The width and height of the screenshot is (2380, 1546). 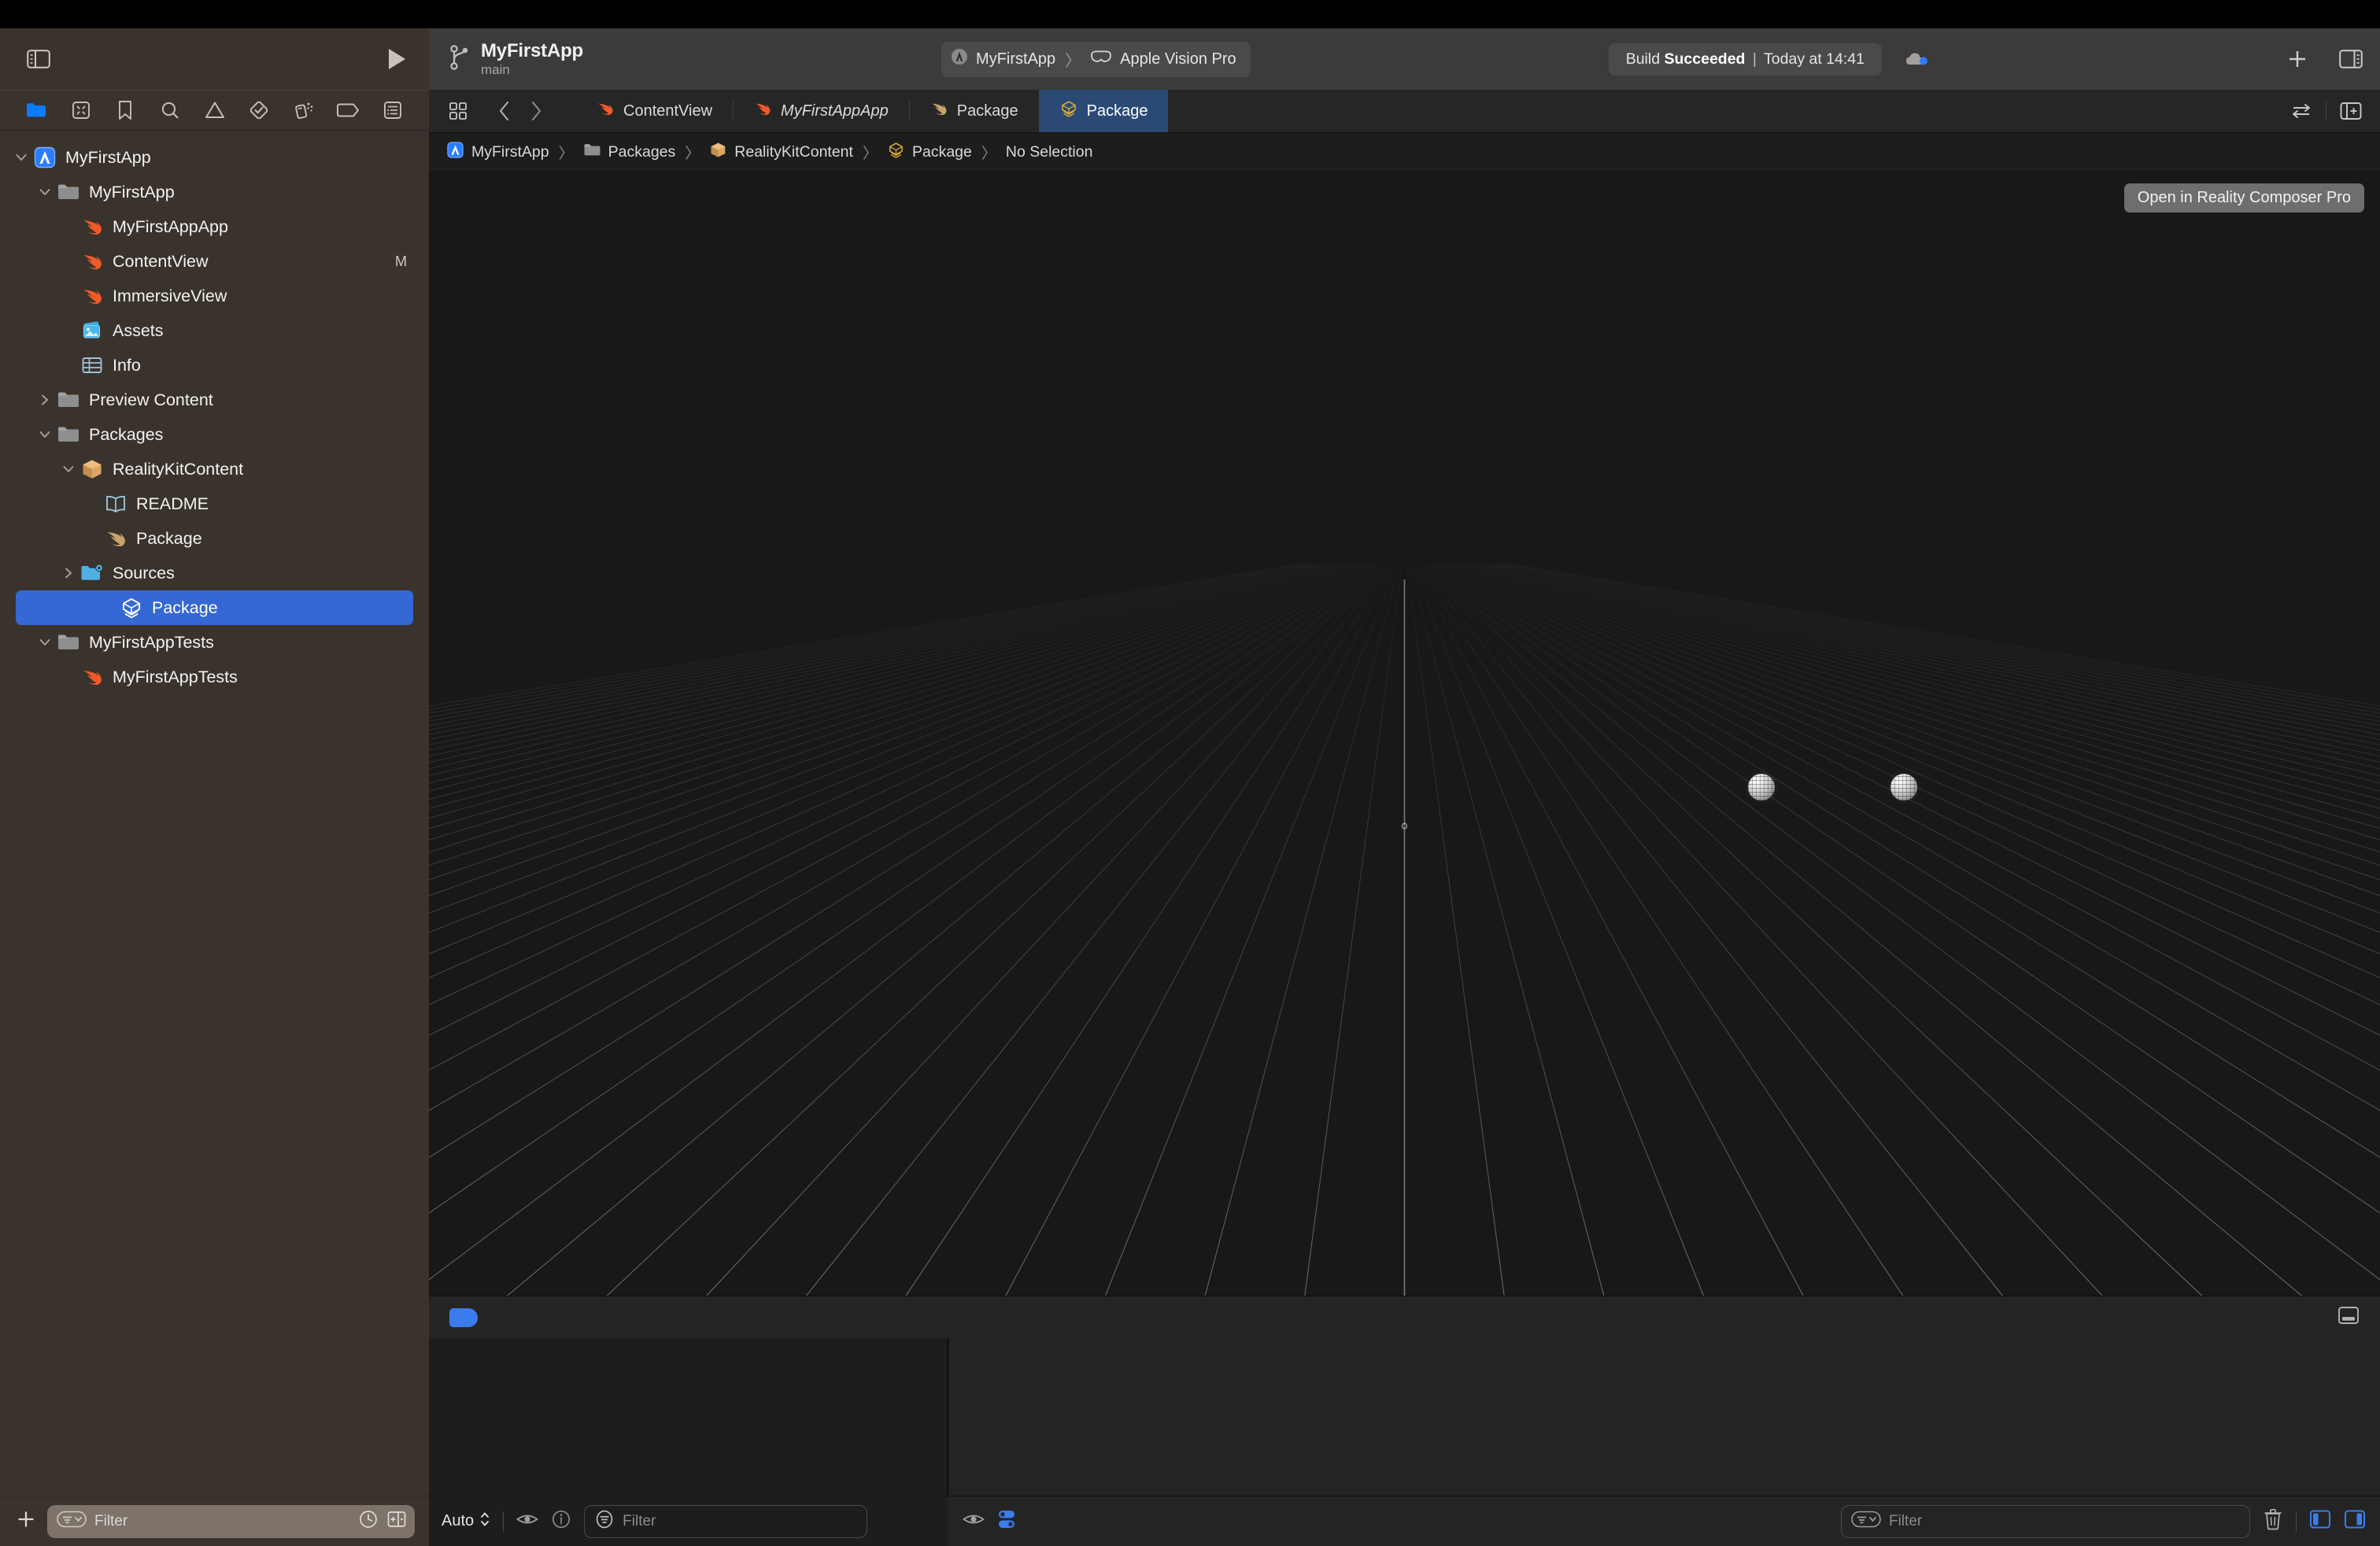 What do you see at coordinates (2046, 1521) in the screenshot?
I see `inspector-filter-field: Filter` at bounding box center [2046, 1521].